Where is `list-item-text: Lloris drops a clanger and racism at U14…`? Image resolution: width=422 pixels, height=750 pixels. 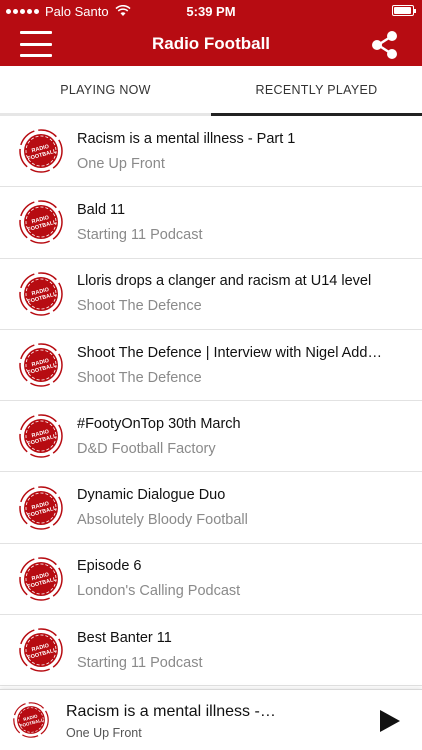 list-item-text: Lloris drops a clanger and racism at U14… is located at coordinates (234, 293).